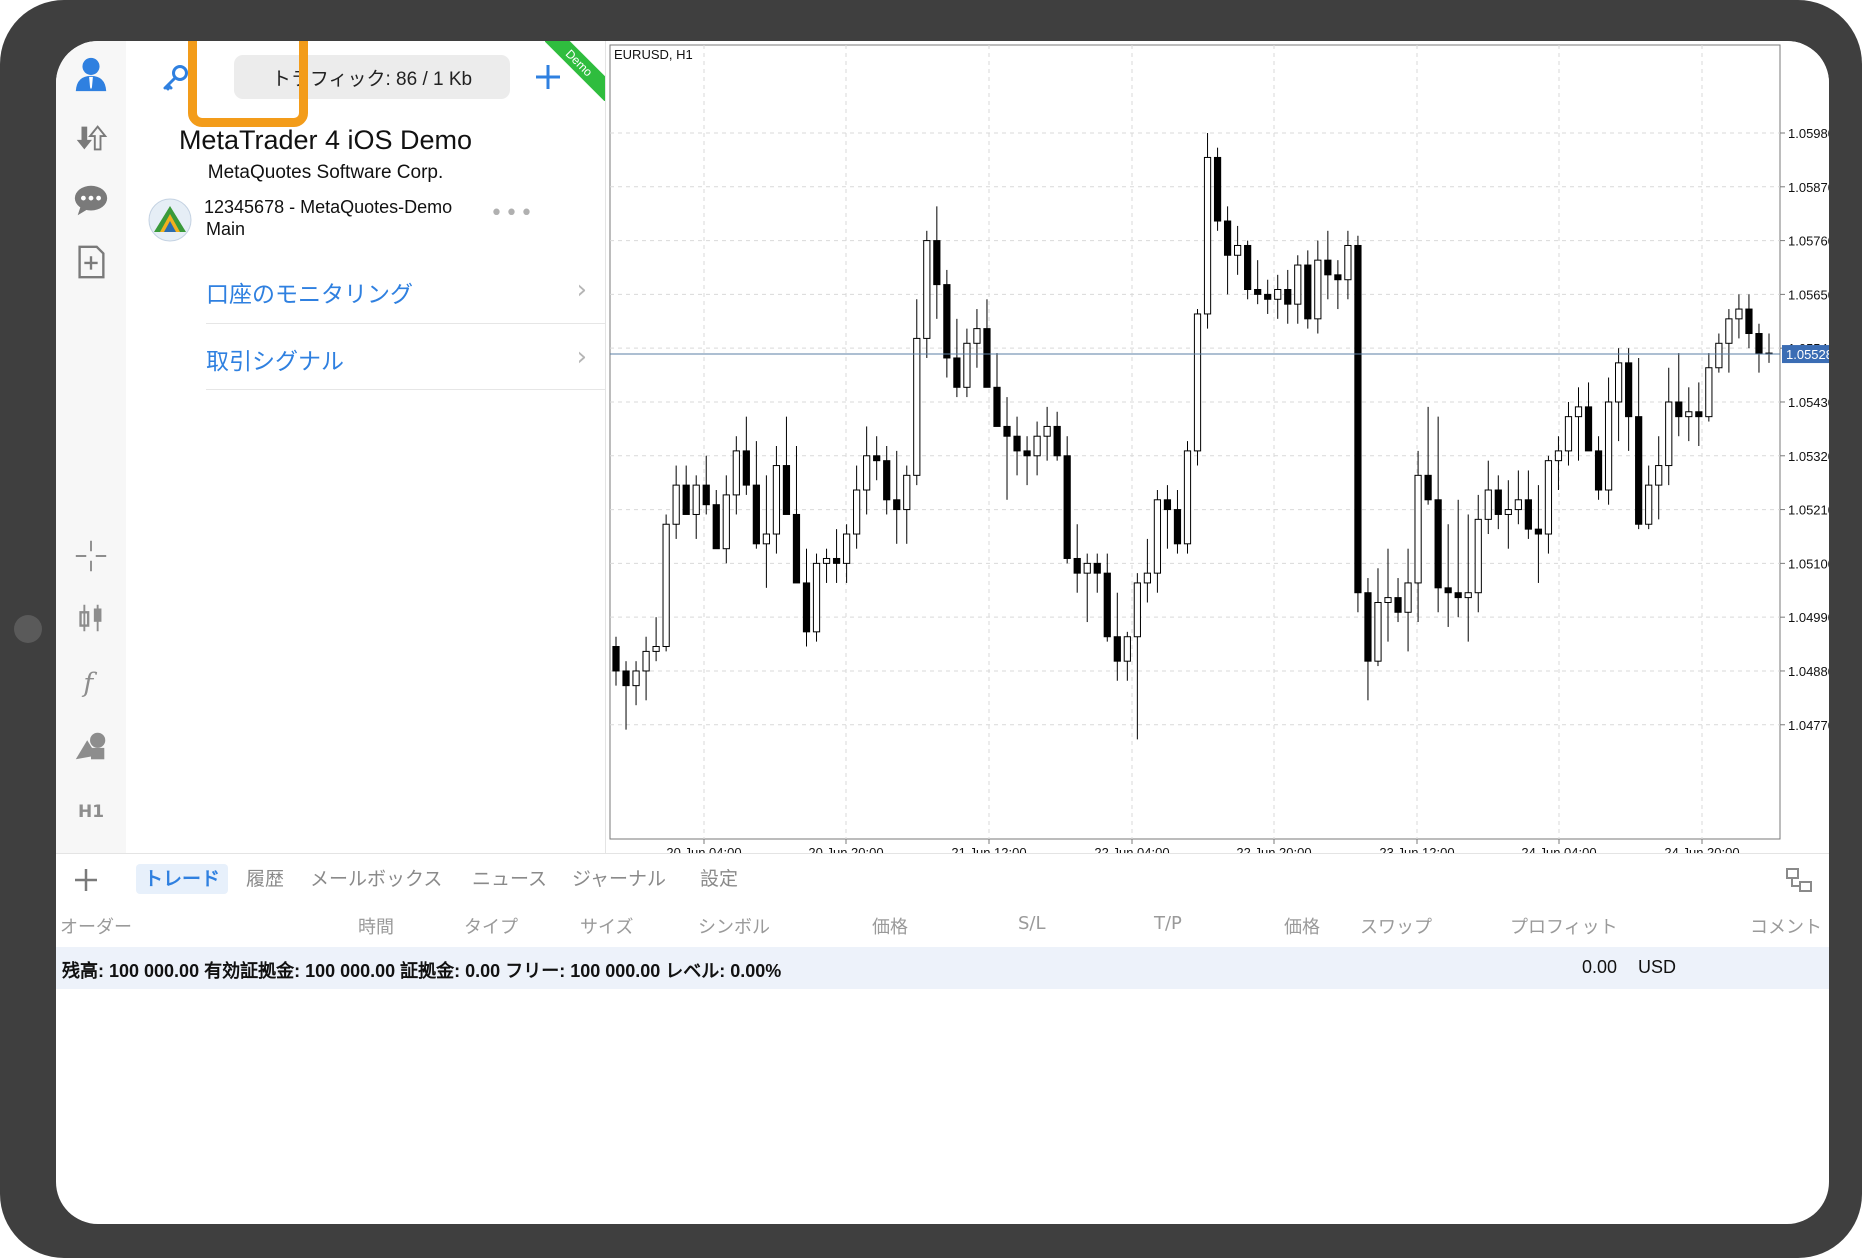 This screenshot has height=1258, width=1862. Describe the element at coordinates (1302, 927) in the screenshot. I see `column-current-price: 価格` at that location.